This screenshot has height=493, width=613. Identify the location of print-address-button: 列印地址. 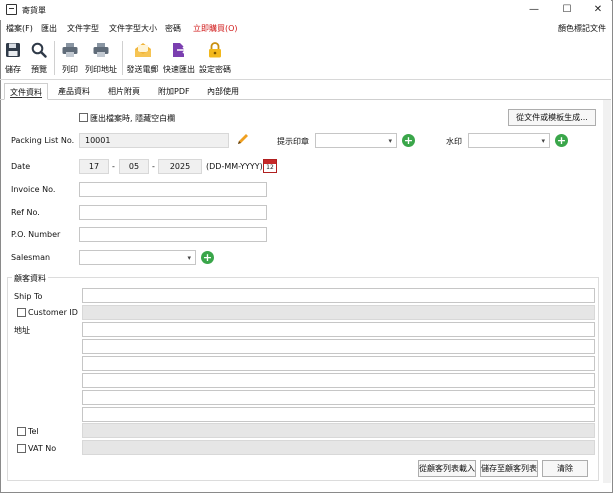
(101, 58).